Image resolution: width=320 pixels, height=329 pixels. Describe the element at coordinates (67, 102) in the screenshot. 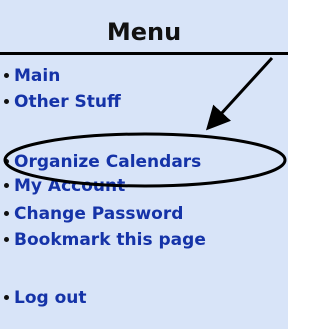

I see `menu-item-label: Other Stuff` at that location.